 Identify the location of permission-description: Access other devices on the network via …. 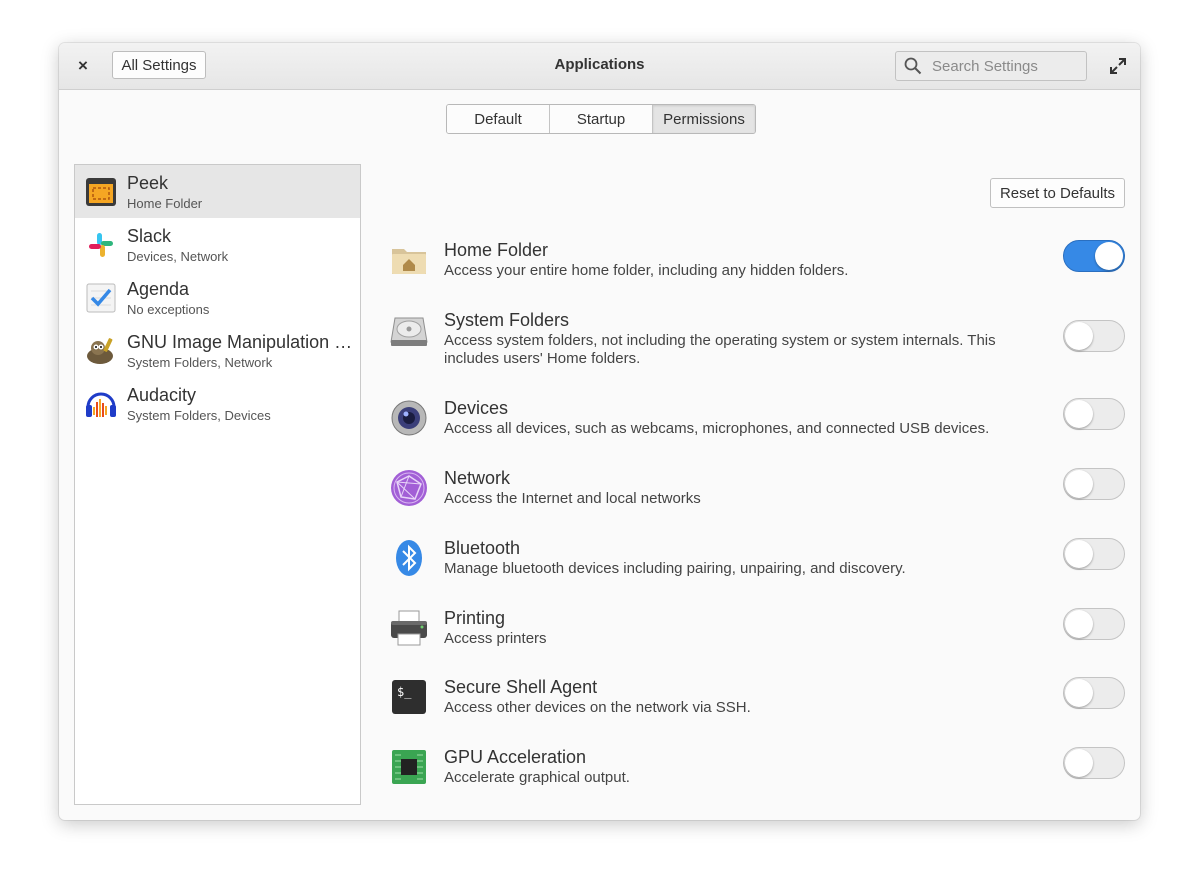
(597, 707).